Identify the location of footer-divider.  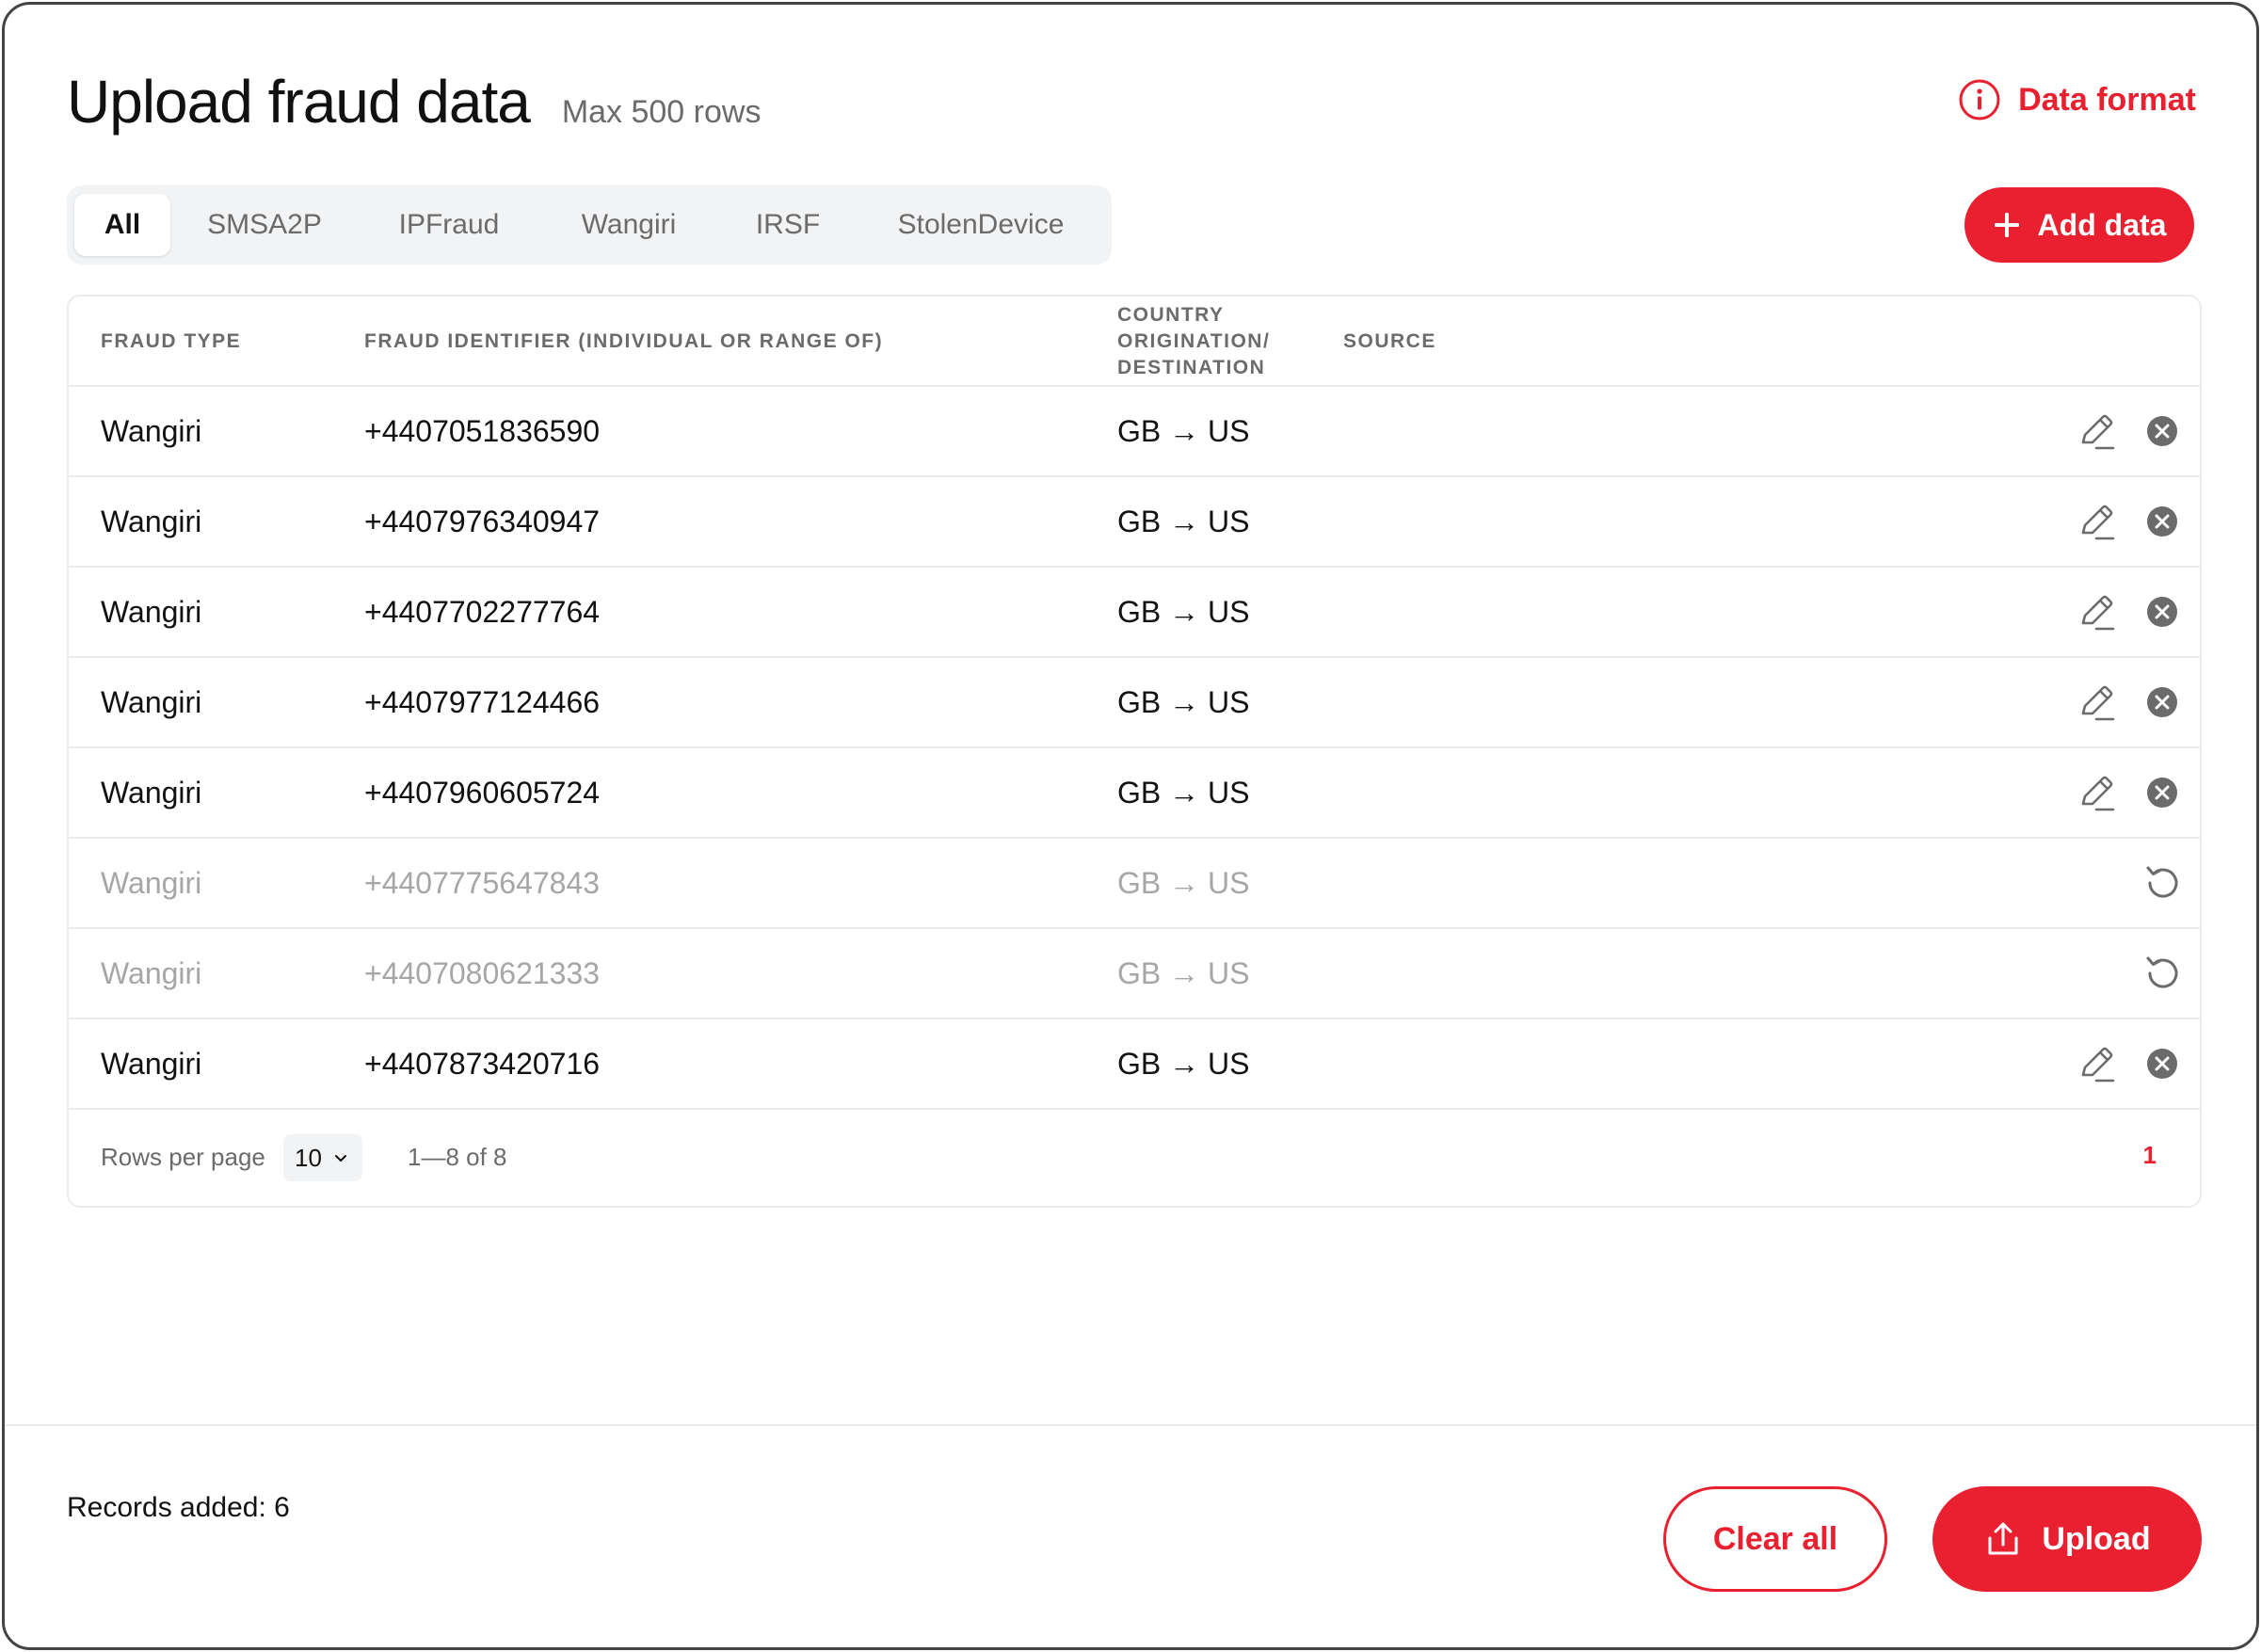
(1130, 1425).